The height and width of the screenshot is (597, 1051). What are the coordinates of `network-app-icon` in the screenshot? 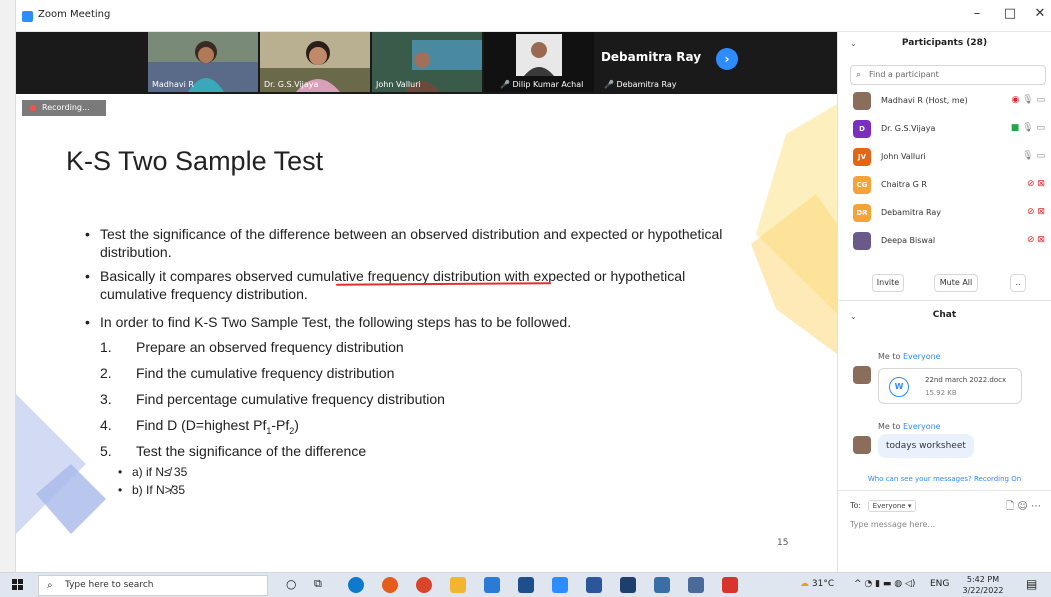 It's located at (662, 585).